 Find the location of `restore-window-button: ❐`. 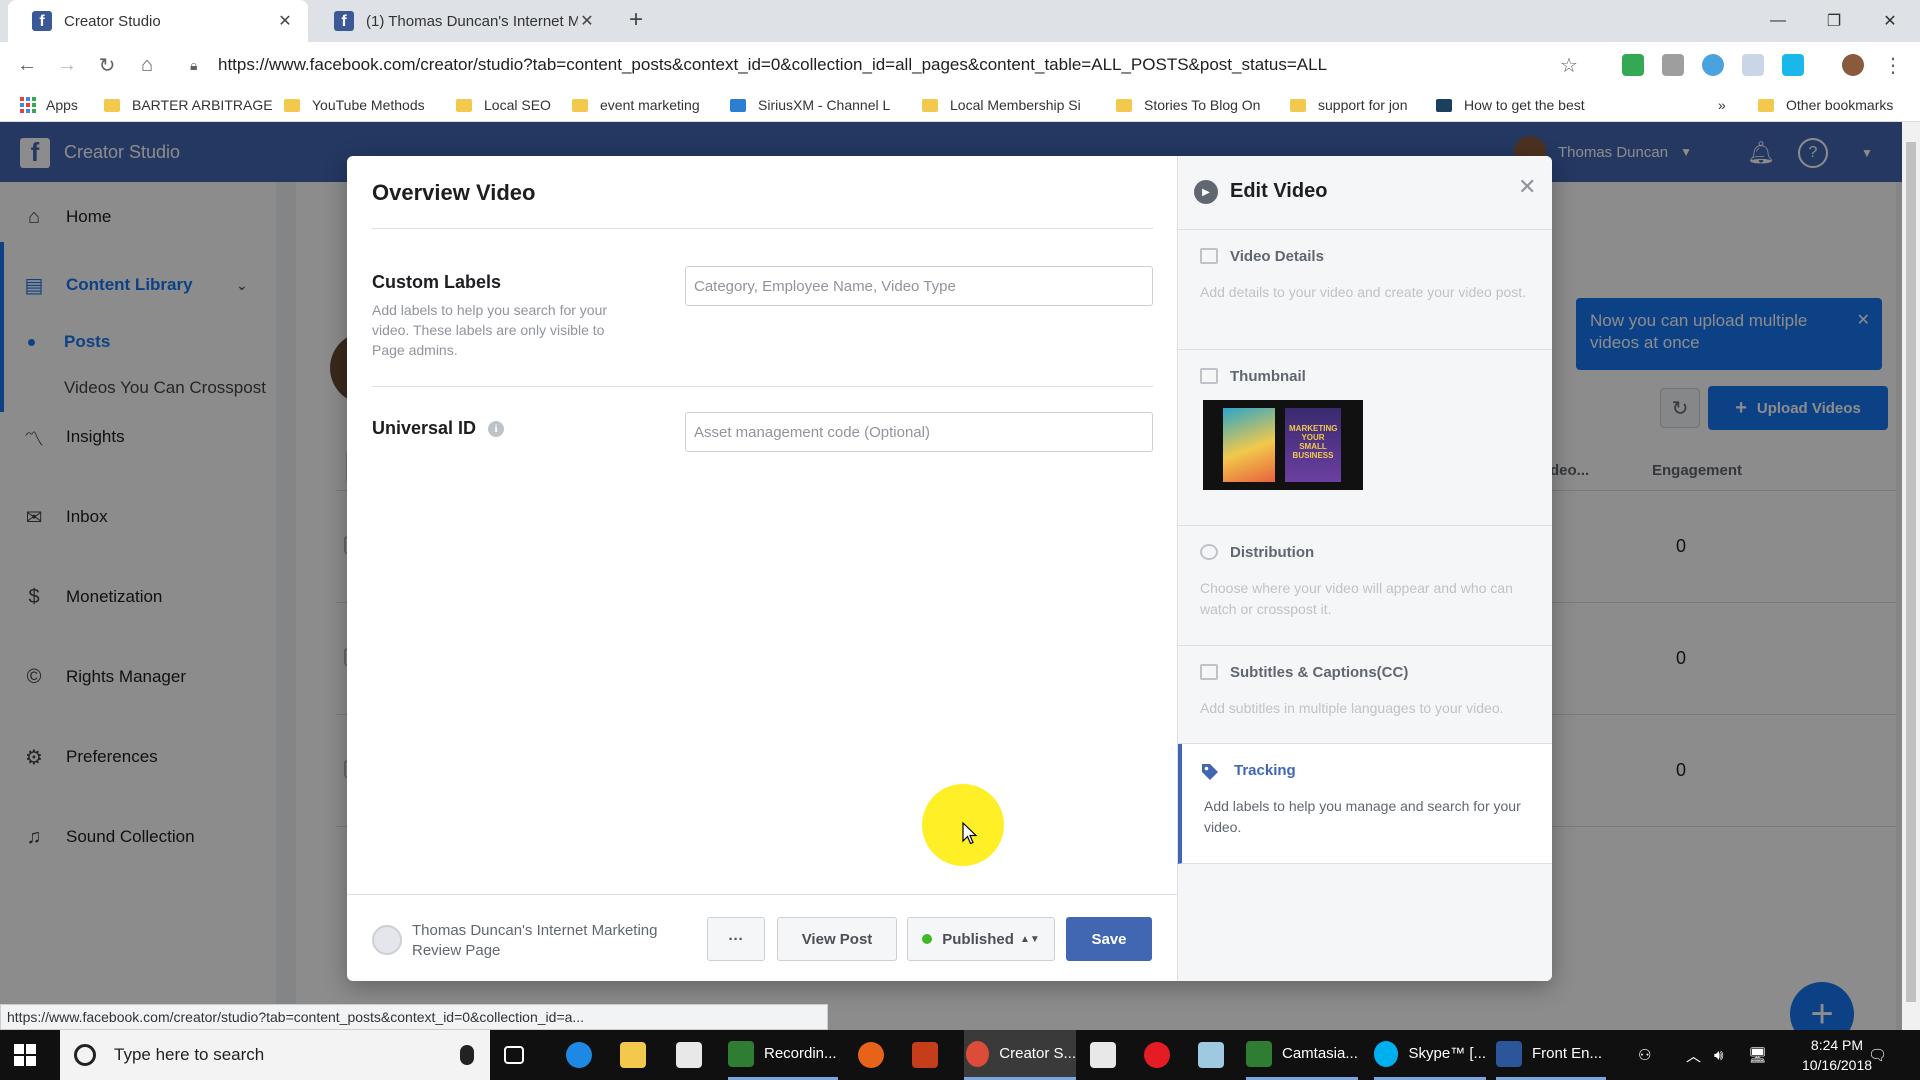

restore-window-button: ❐ is located at coordinates (1834, 21).